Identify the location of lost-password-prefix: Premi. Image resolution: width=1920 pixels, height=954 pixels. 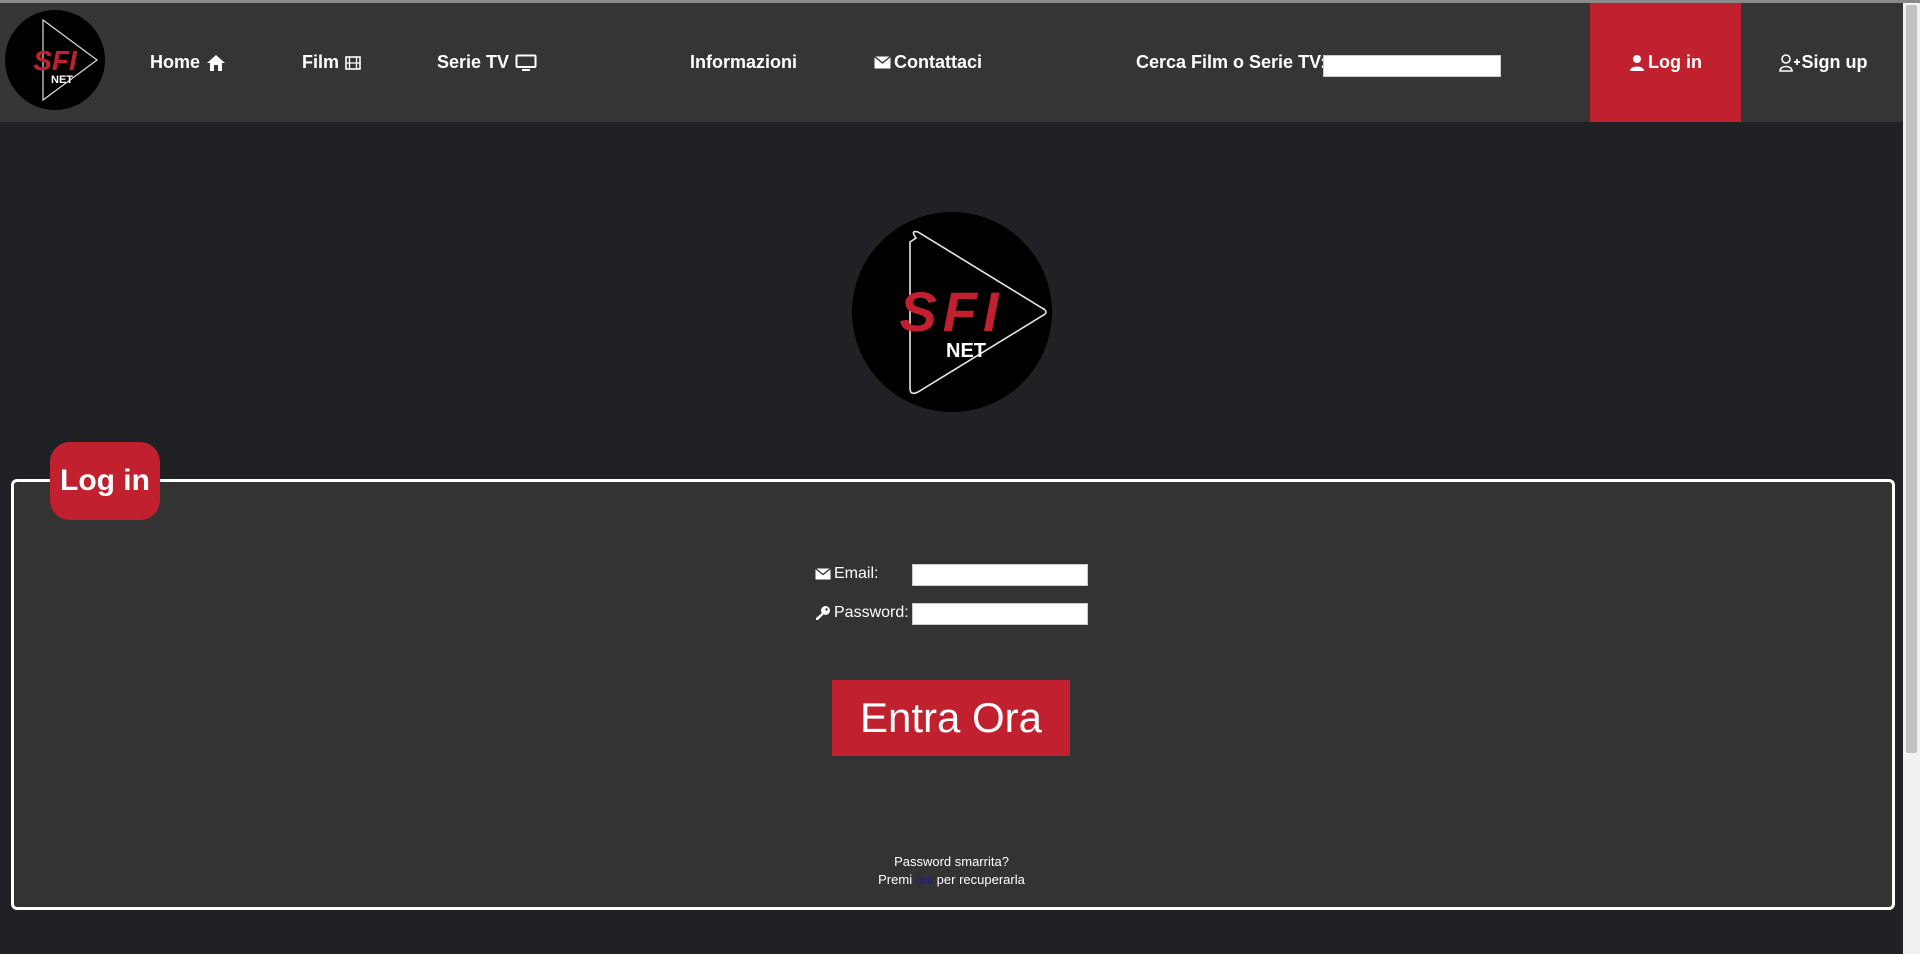
(897, 879).